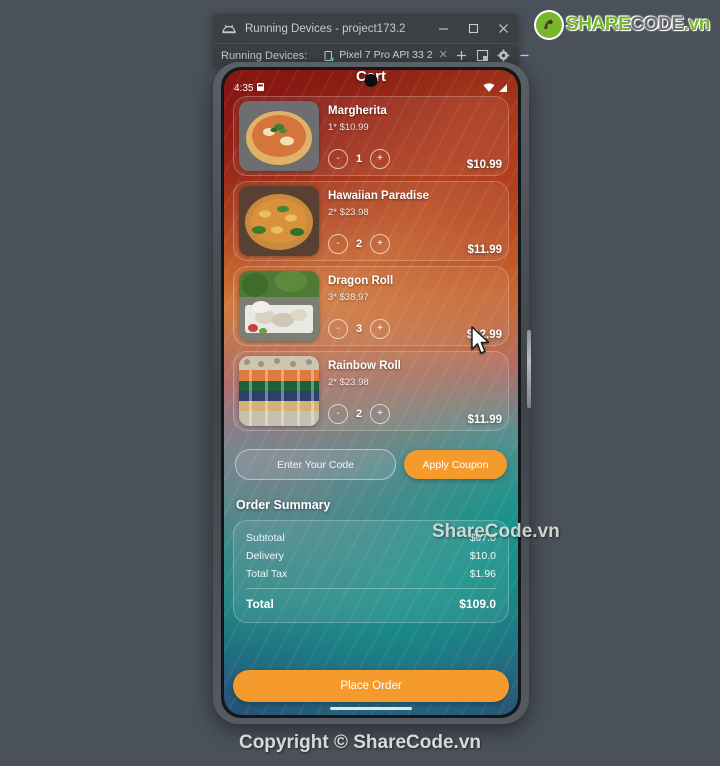 The width and height of the screenshot is (720, 766). I want to click on coupon-row: Enter Your Code Apply Coupon, so click(371, 464).